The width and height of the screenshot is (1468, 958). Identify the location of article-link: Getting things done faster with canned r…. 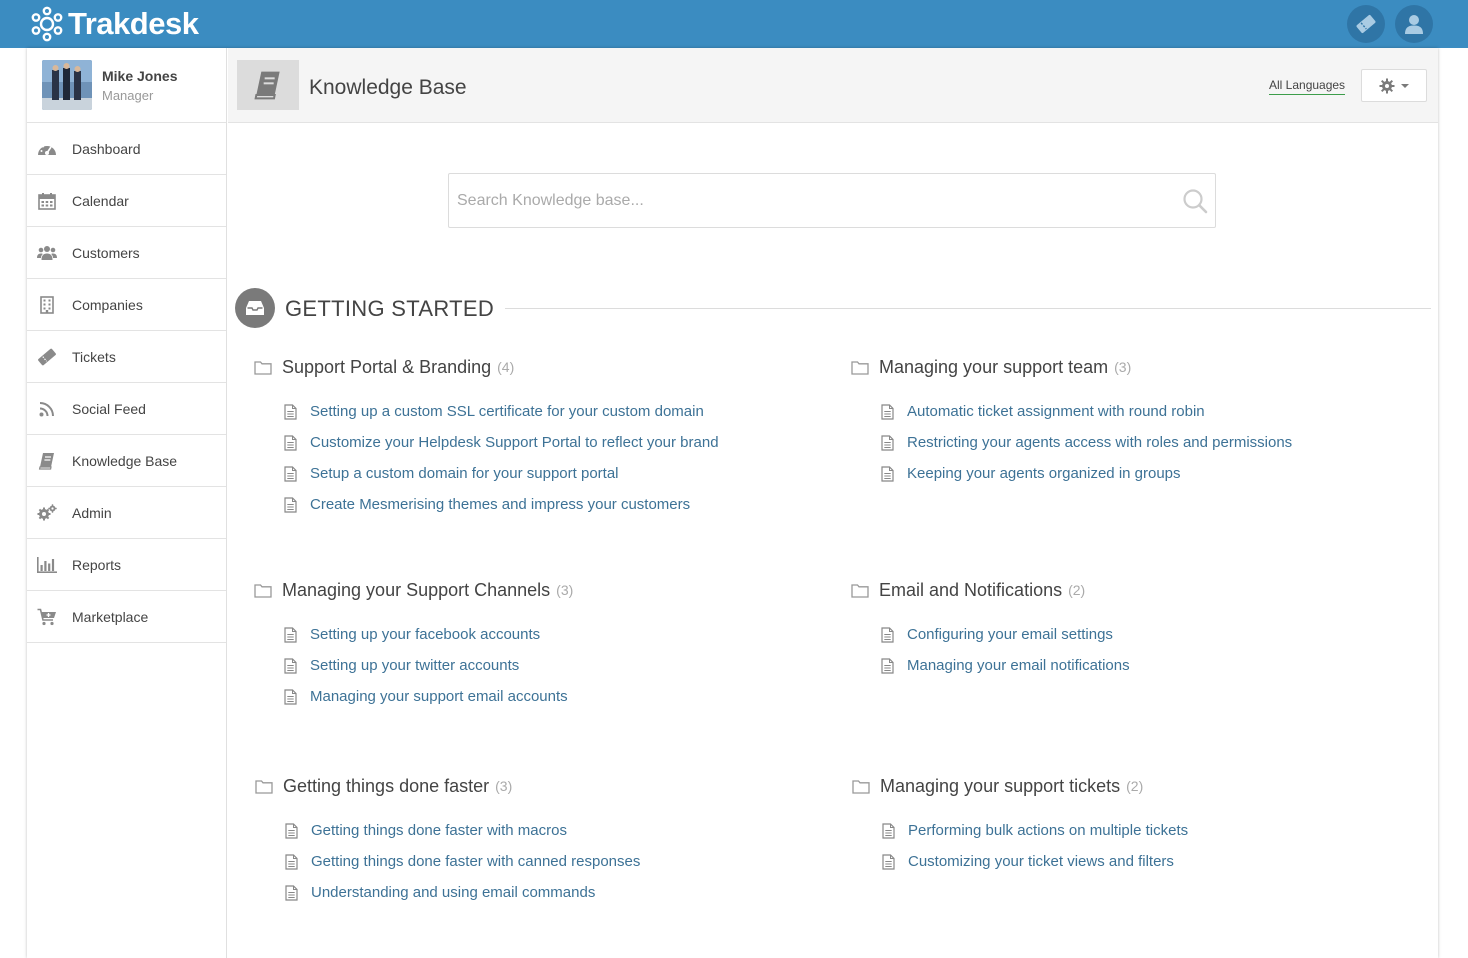
(475, 861).